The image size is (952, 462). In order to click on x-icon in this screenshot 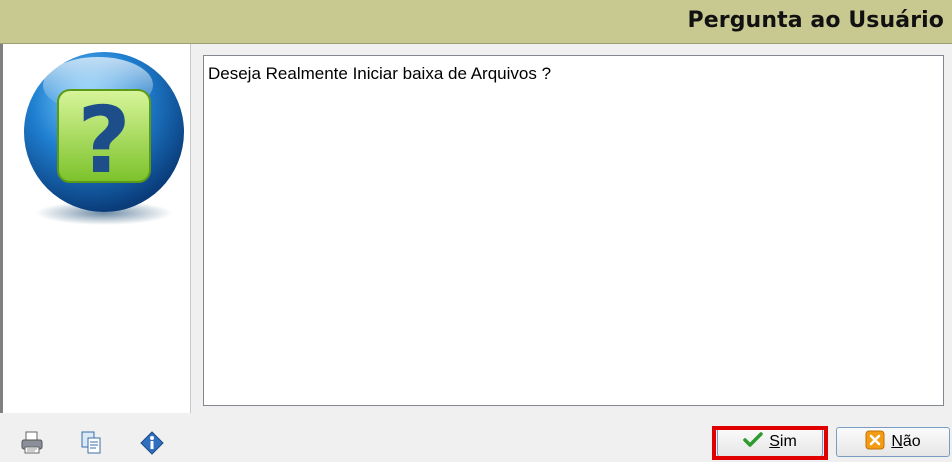, I will do `click(875, 442)`.